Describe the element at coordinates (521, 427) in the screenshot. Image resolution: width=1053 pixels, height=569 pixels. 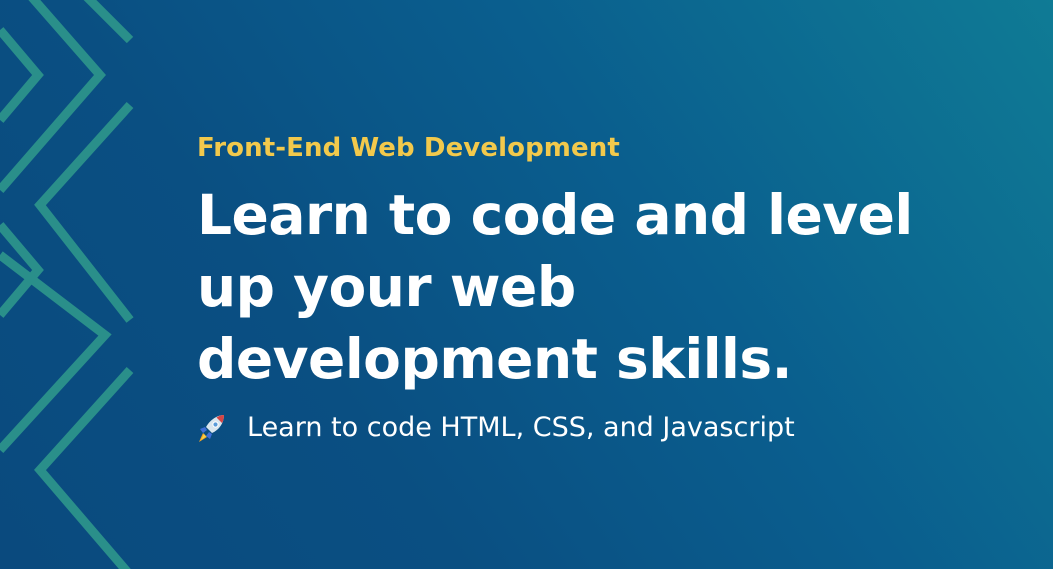
I see `feature-text: Learn to code HTML, CSS, and Javascript` at that location.